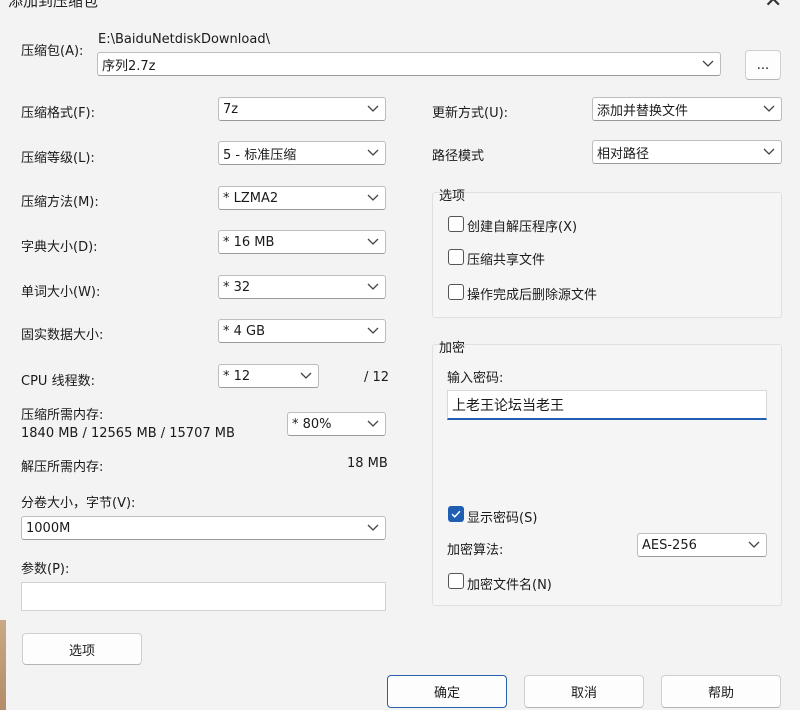 This screenshot has height=710, width=800. What do you see at coordinates (52, 51) in the screenshot?
I see `archive-label: 压缩包(A):` at bounding box center [52, 51].